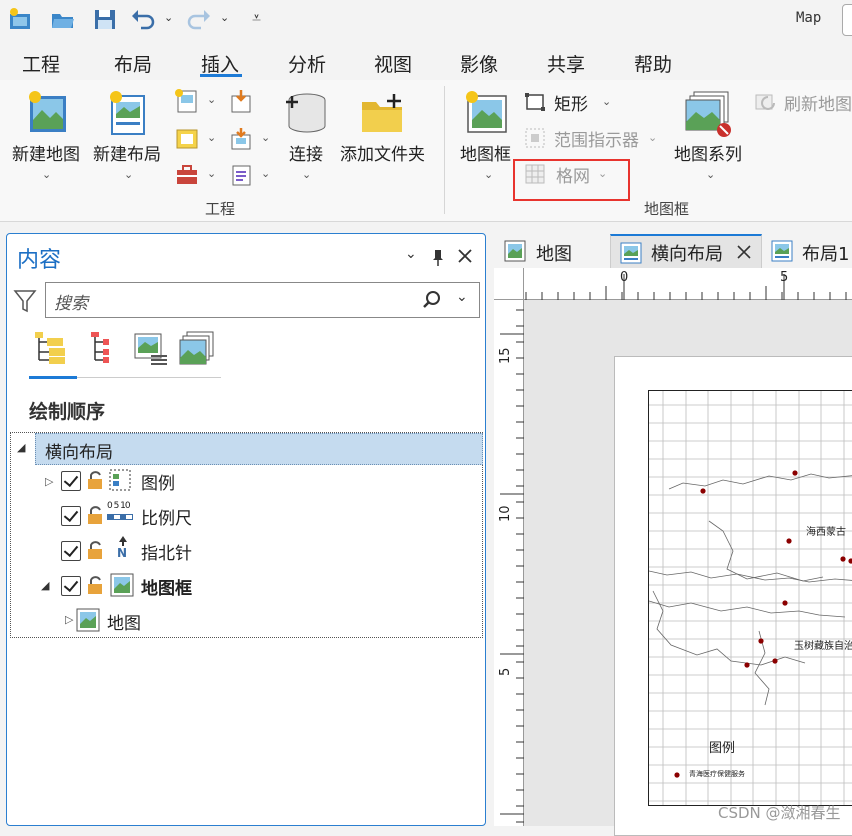 Image resolution: width=852 pixels, height=836 pixels. What do you see at coordinates (571, 180) in the screenshot?
I see `grid-highlight-box` at bounding box center [571, 180].